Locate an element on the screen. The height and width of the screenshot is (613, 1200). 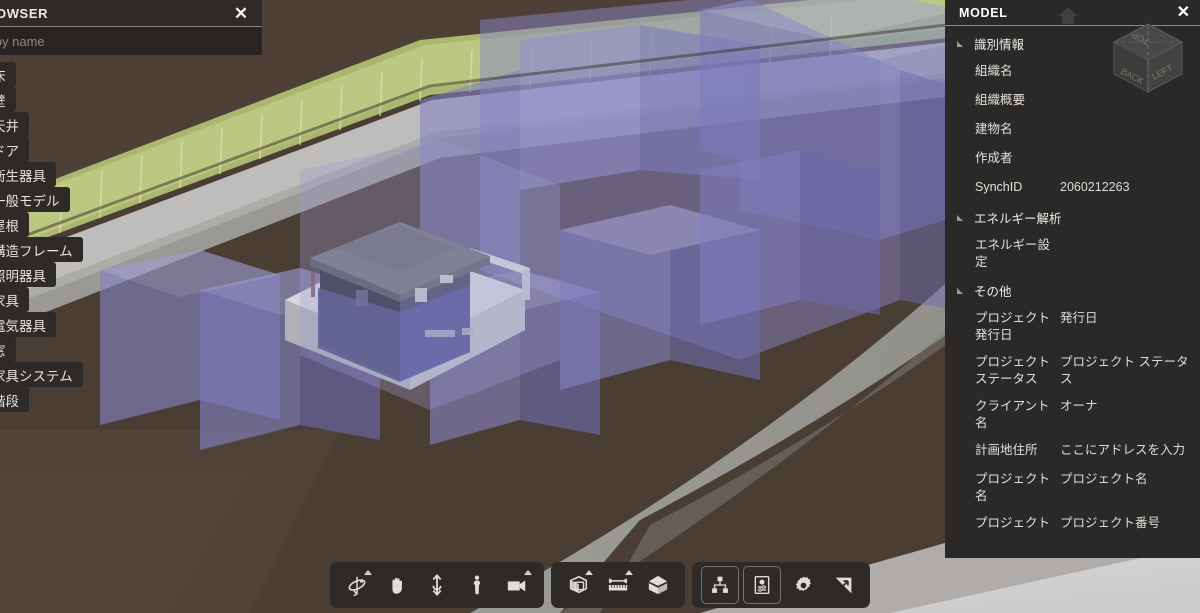
browser-title: BROWSER is located at coordinates (24, 13).